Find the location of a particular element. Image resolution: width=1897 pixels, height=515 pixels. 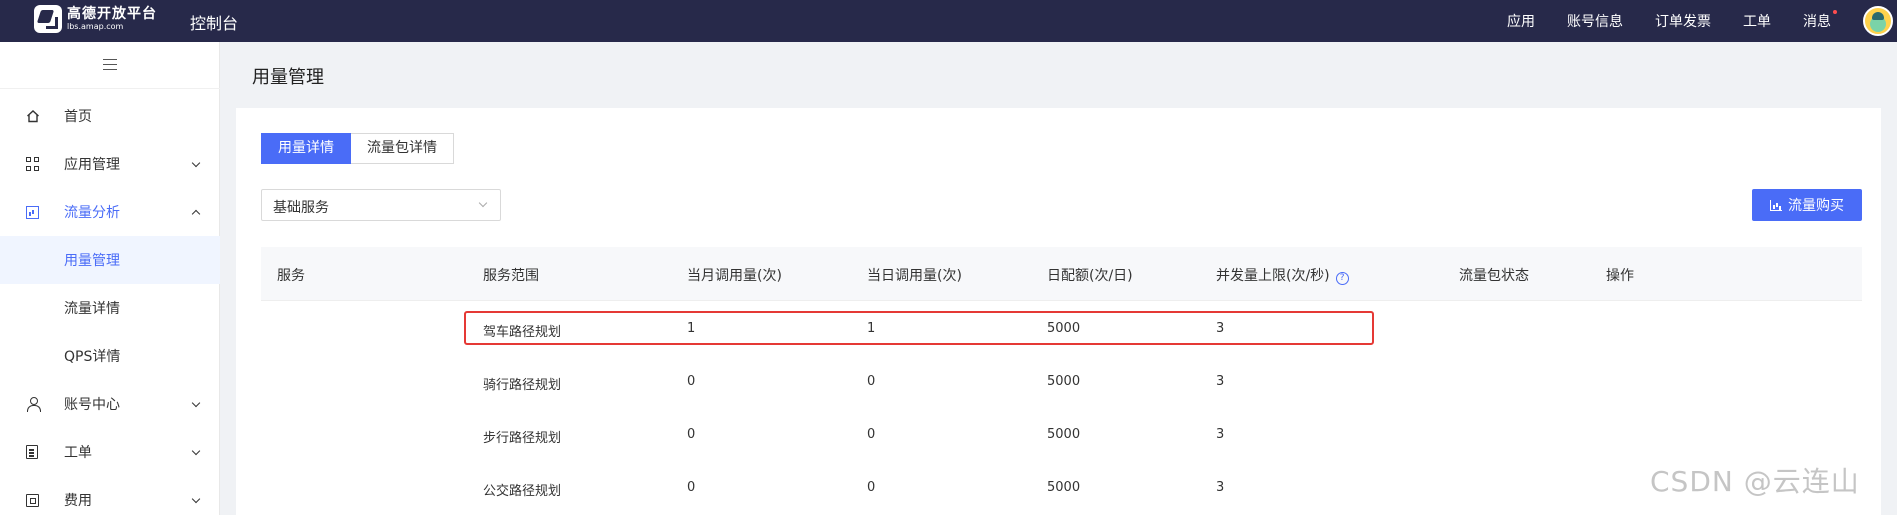

sidebar-item-fees: 费用 is located at coordinates (110, 495).